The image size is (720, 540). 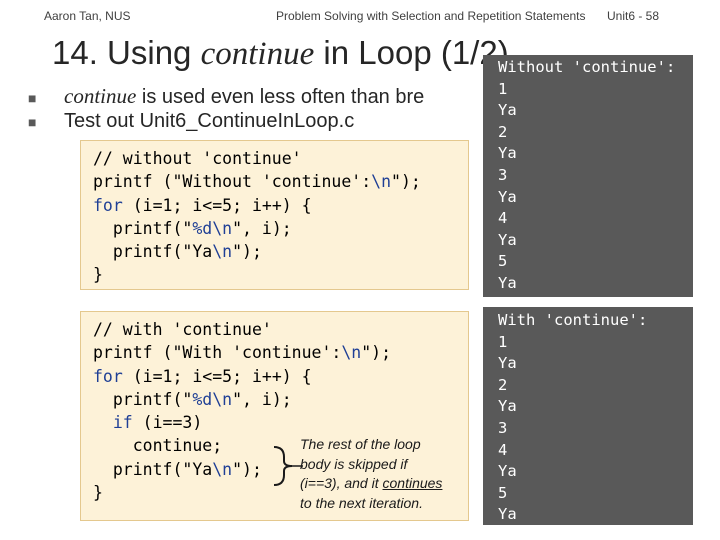 I want to click on output-line: Without 'continue':, so click(x=587, y=67).